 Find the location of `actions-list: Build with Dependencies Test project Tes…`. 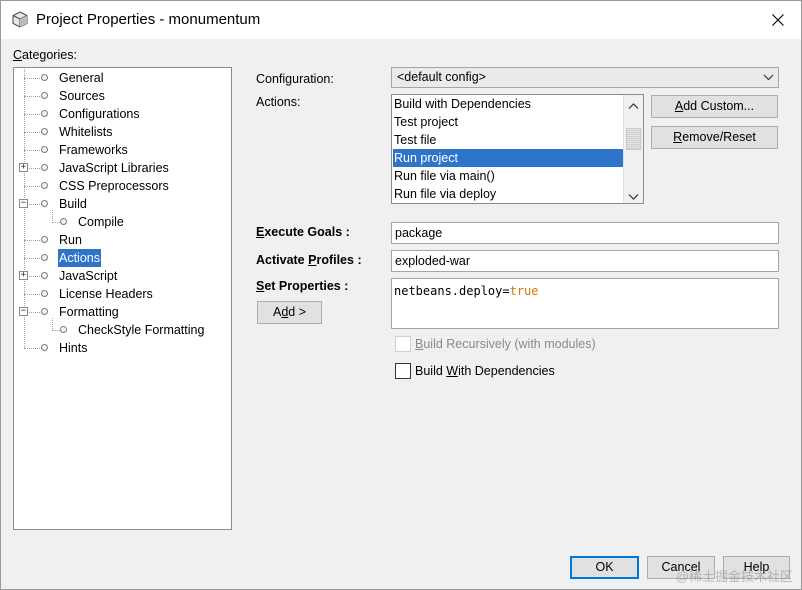

actions-list: Build with Dependencies Test project Tes… is located at coordinates (517, 149).